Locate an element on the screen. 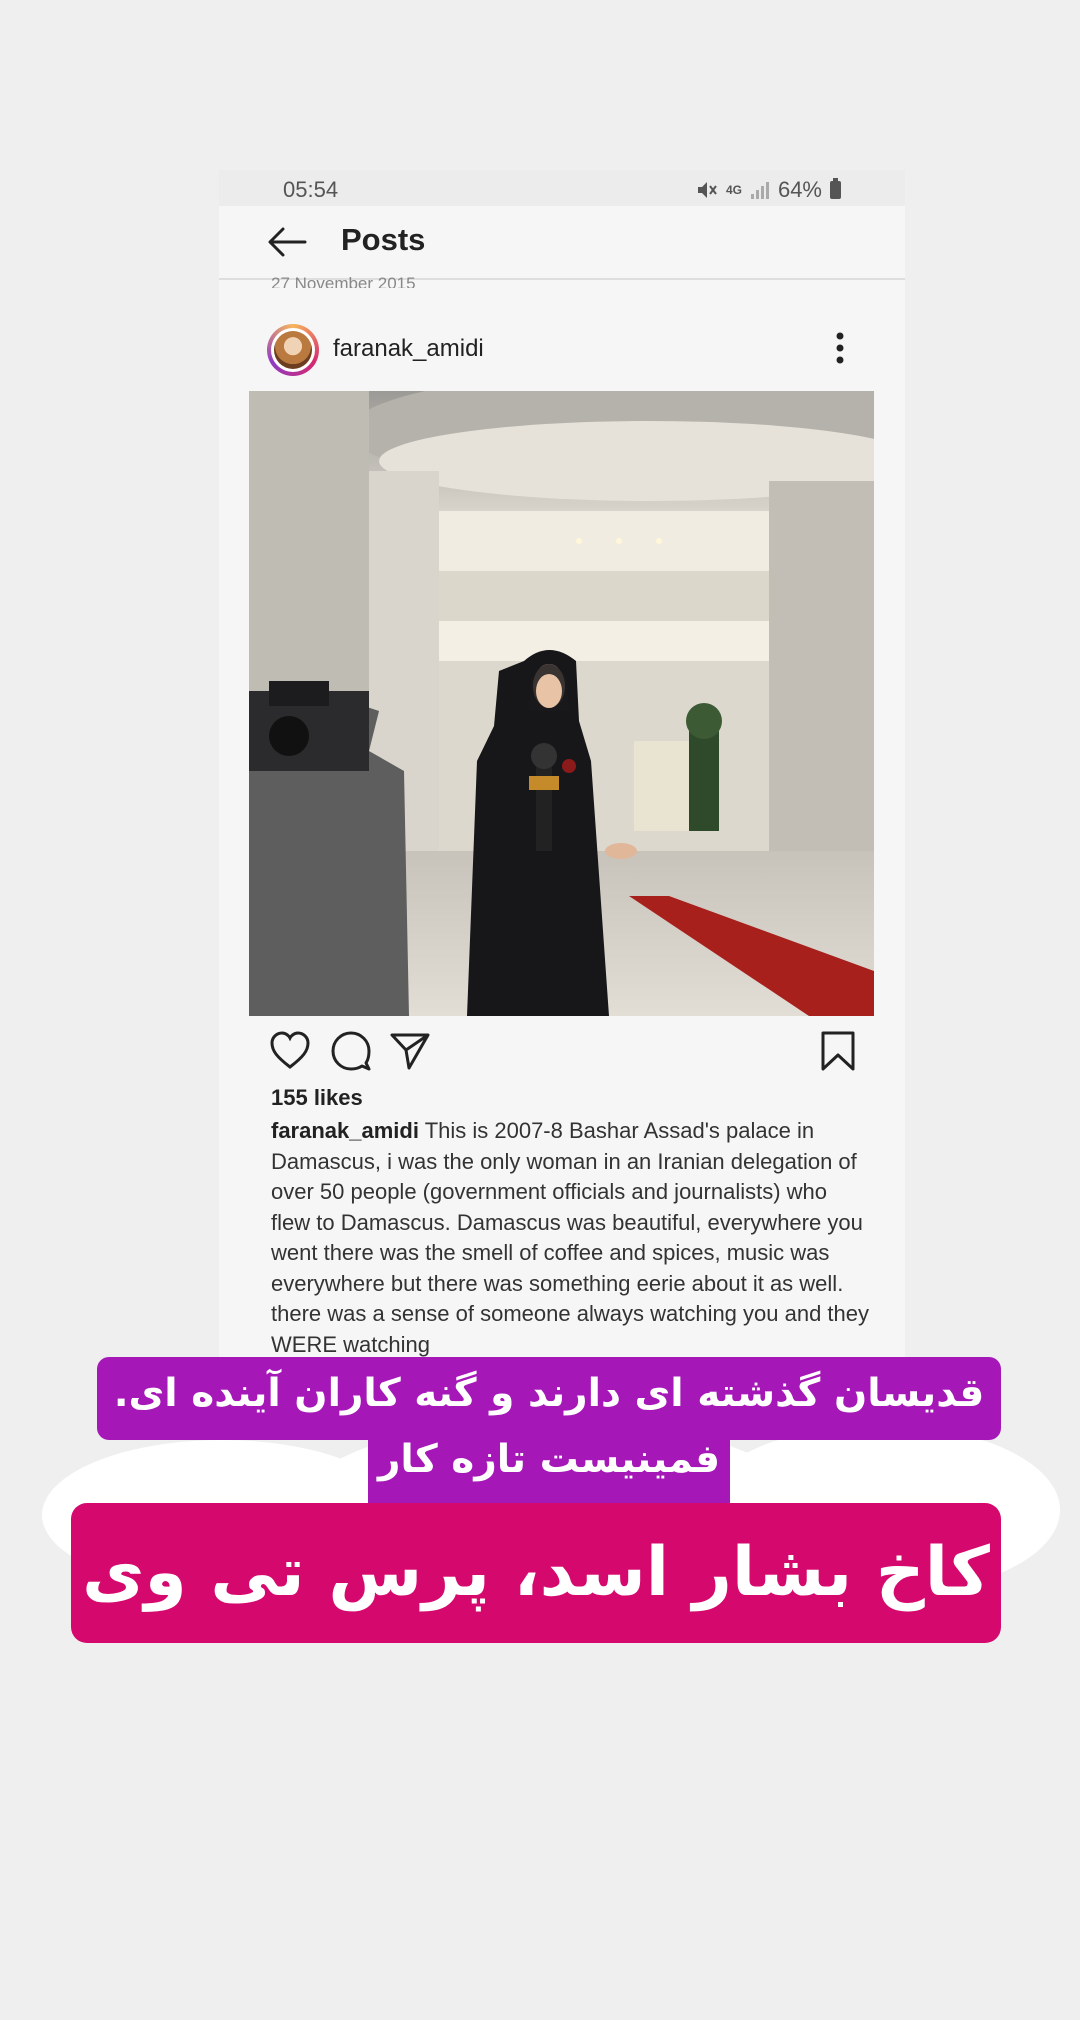 Image resolution: width=1080 pixels, height=2020 pixels. status-icons: 4G 64% is located at coordinates (768, 190).